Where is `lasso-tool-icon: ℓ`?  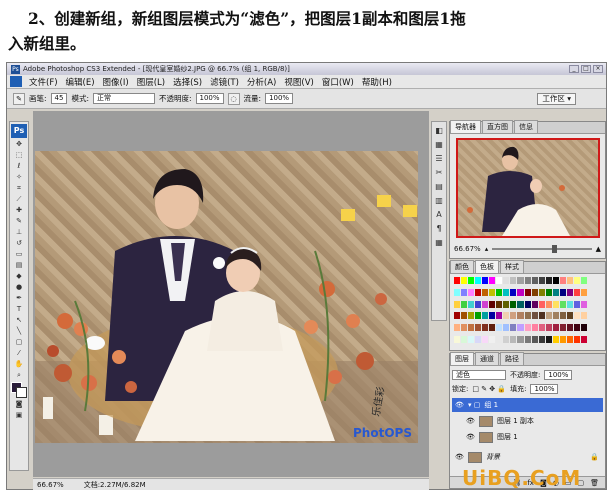
lasso-tool-icon: ℓ is located at coordinates (19, 166).